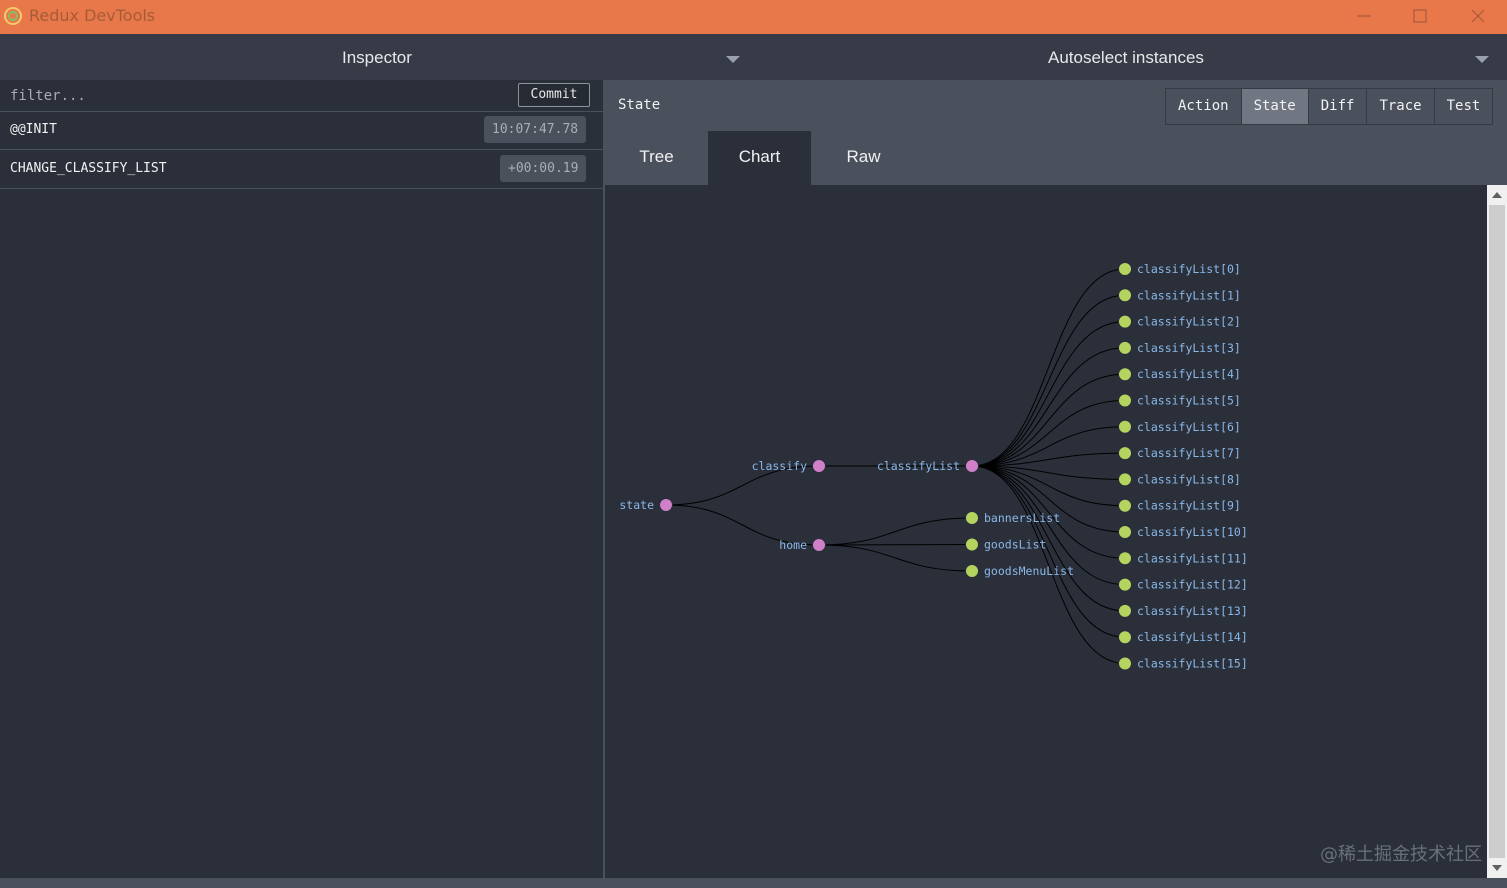  I want to click on minimize-button, so click(1365, 17).